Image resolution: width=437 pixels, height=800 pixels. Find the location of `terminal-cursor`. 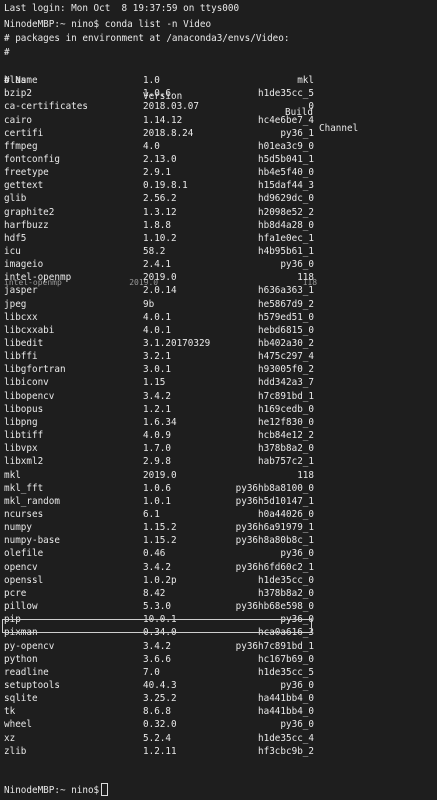

terminal-cursor is located at coordinates (105, 789).